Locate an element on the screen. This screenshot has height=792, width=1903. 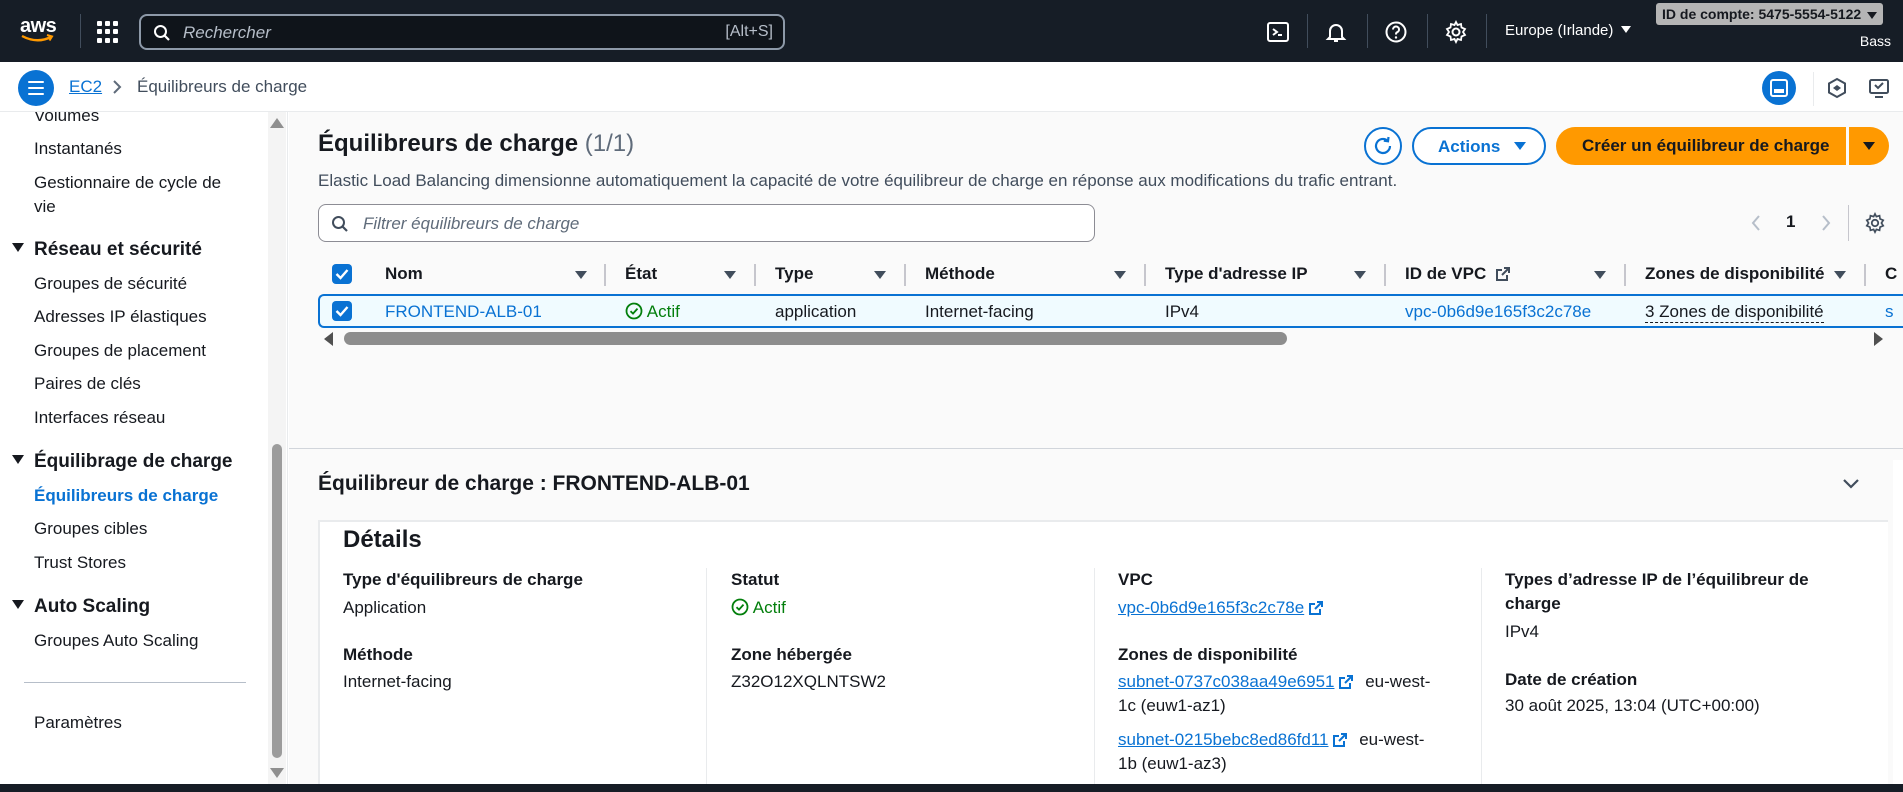
az-1-zone: eu-west- is located at coordinates (1398, 681).